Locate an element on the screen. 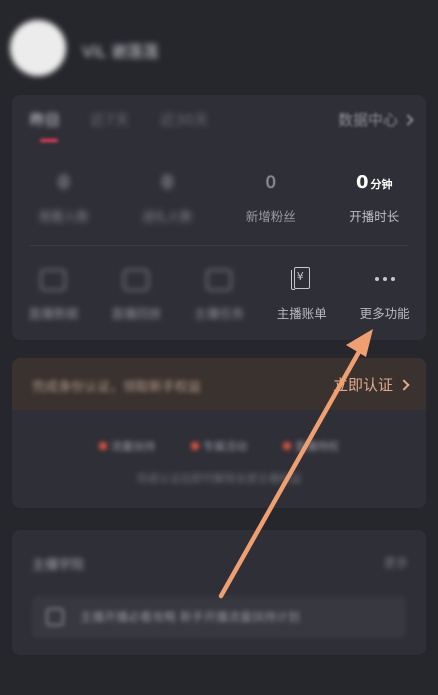 The height and width of the screenshot is (695, 438). data-center-label: 数据中心 is located at coordinates (367, 120).